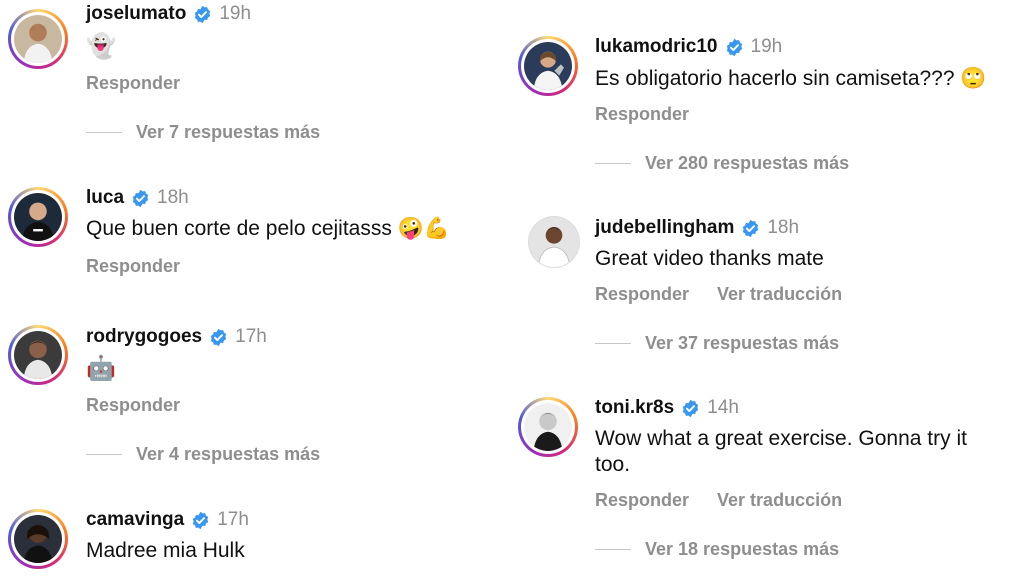 The height and width of the screenshot is (576, 1024). Describe the element at coordinates (135, 520) in the screenshot. I see `username: camavinga` at that location.